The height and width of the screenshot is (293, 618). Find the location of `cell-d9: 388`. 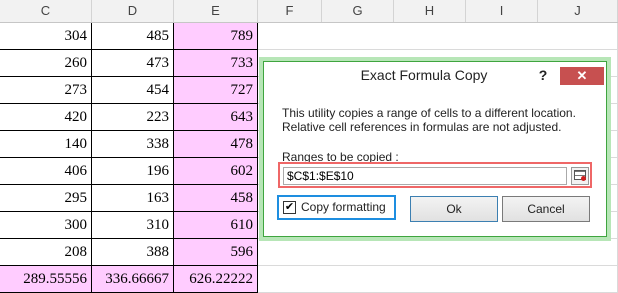

cell-d9: 388 is located at coordinates (133, 252).